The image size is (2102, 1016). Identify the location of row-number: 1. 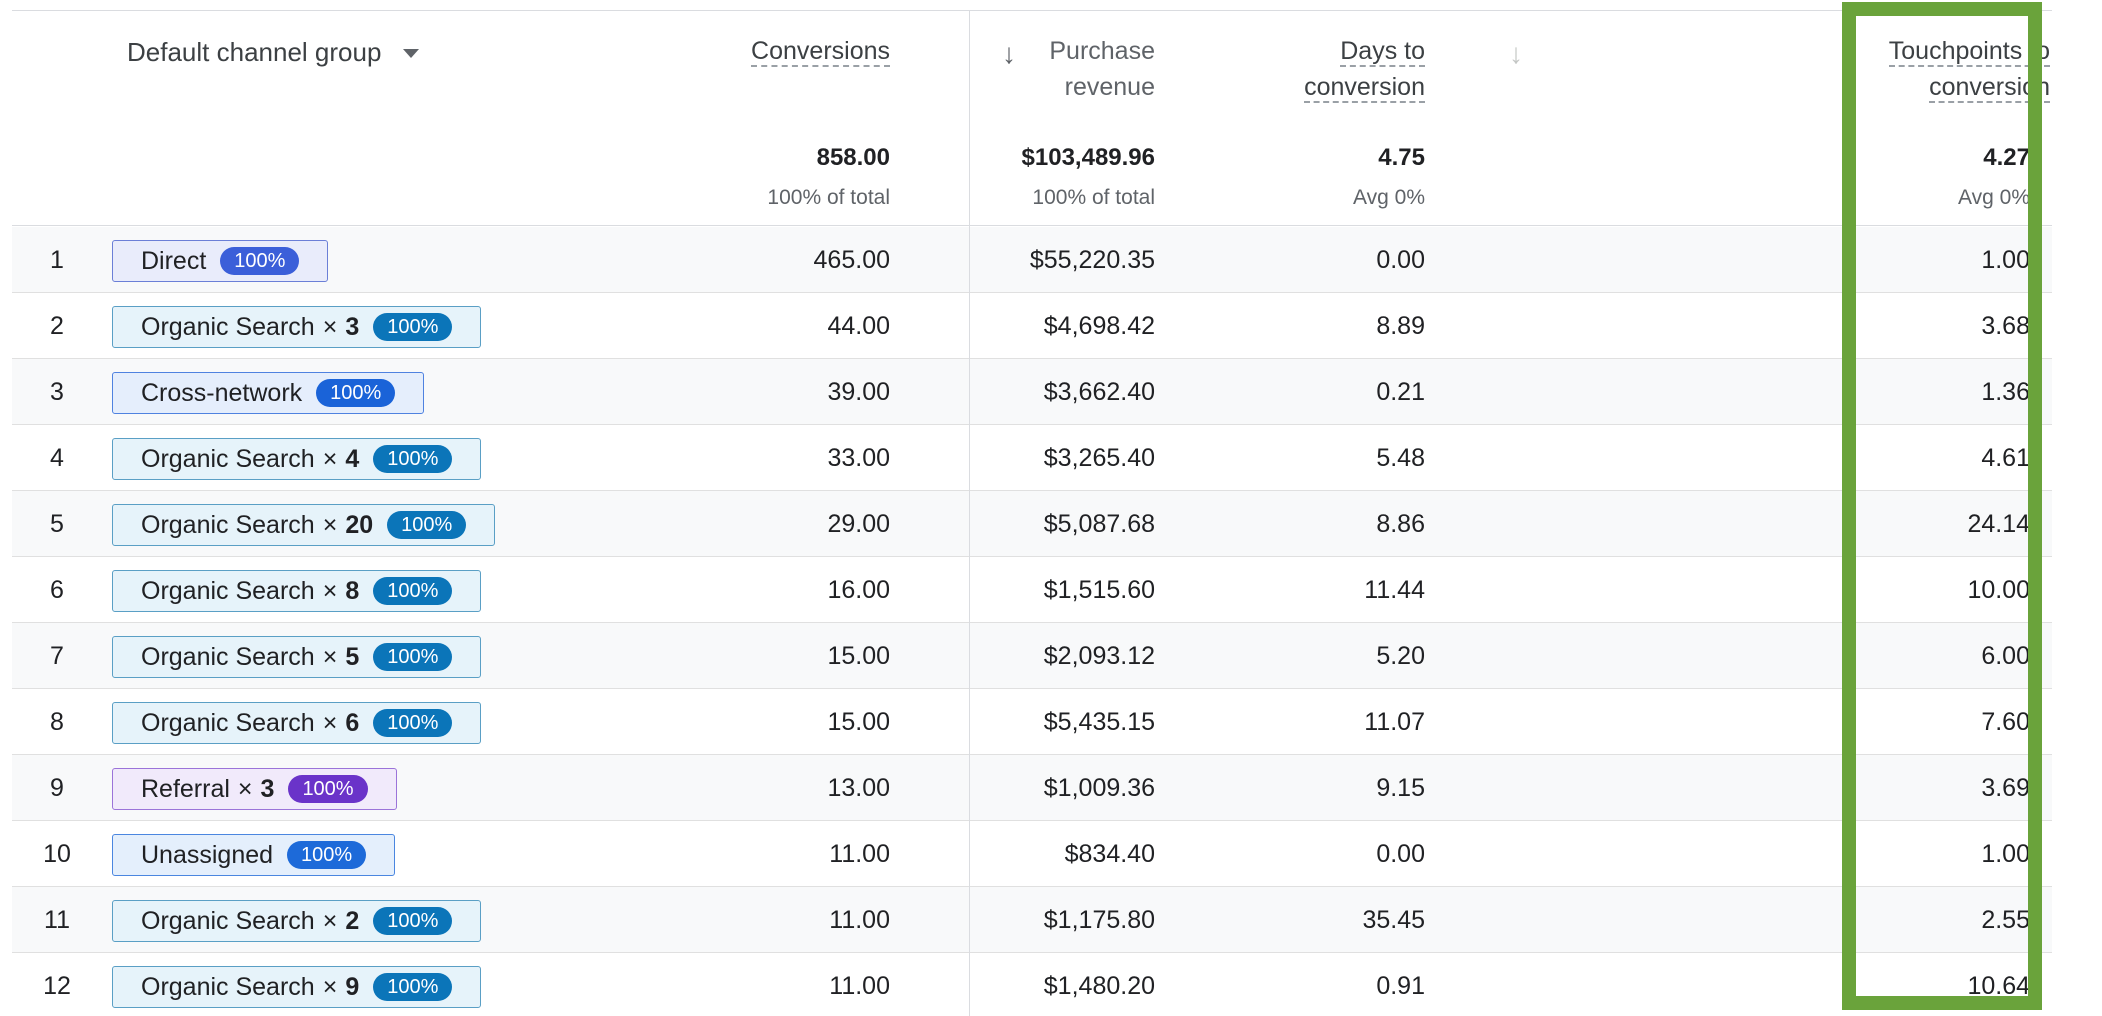
(57, 260).